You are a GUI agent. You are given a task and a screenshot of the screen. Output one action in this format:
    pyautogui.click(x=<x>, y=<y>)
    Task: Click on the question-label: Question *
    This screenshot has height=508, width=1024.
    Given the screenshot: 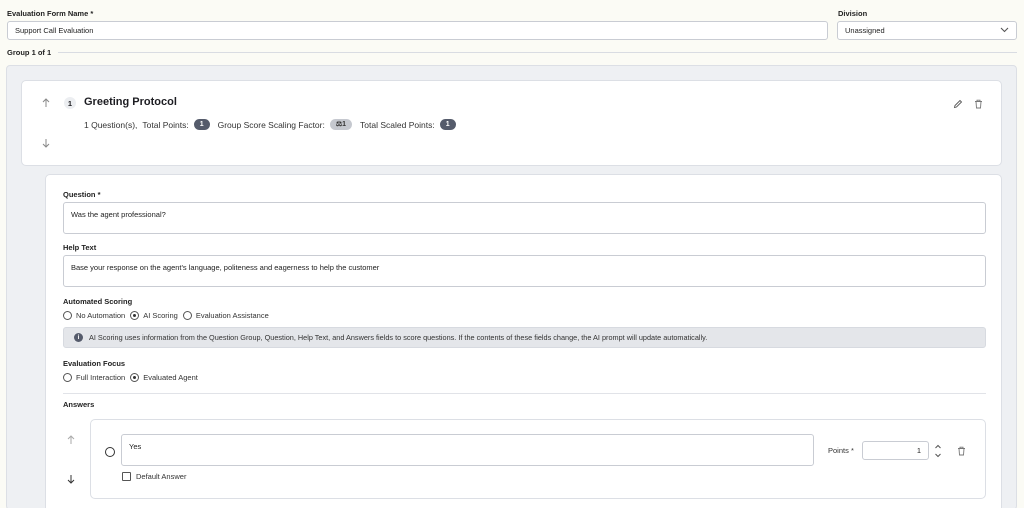 What is the action you would take?
    pyautogui.click(x=82, y=194)
    